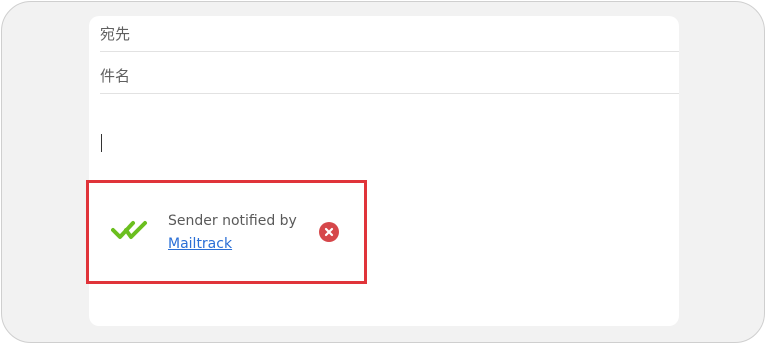 Image resolution: width=768 pixels, height=346 pixels. What do you see at coordinates (232, 232) in the screenshot?
I see `mailtrack-notice: Sender notified by Mailtrack` at bounding box center [232, 232].